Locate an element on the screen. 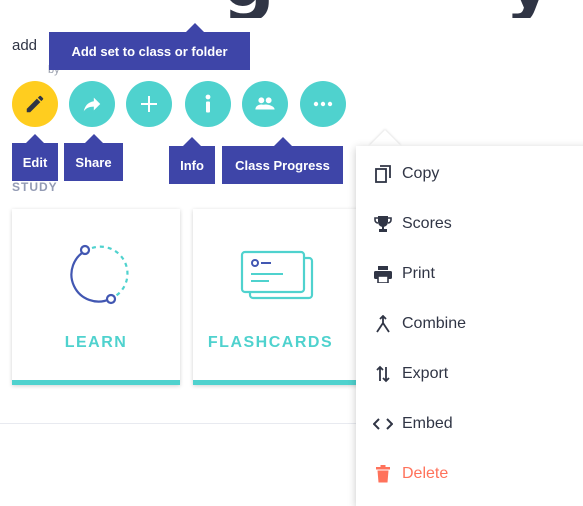  share-button is located at coordinates (92, 104).